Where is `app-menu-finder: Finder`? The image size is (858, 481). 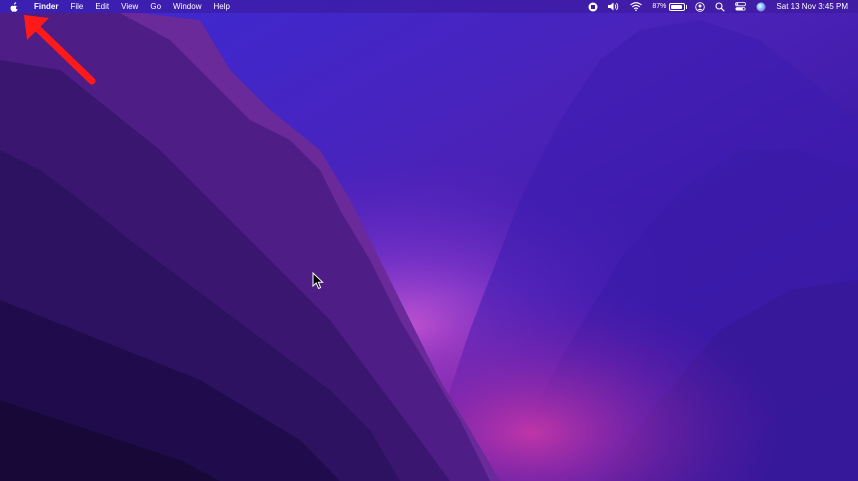
app-menu-finder: Finder is located at coordinates (46, 6).